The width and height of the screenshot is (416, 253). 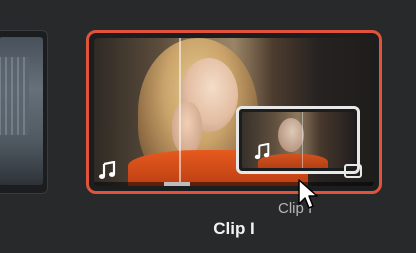 I want to click on mouse-pointer-icon, so click(x=309, y=195).